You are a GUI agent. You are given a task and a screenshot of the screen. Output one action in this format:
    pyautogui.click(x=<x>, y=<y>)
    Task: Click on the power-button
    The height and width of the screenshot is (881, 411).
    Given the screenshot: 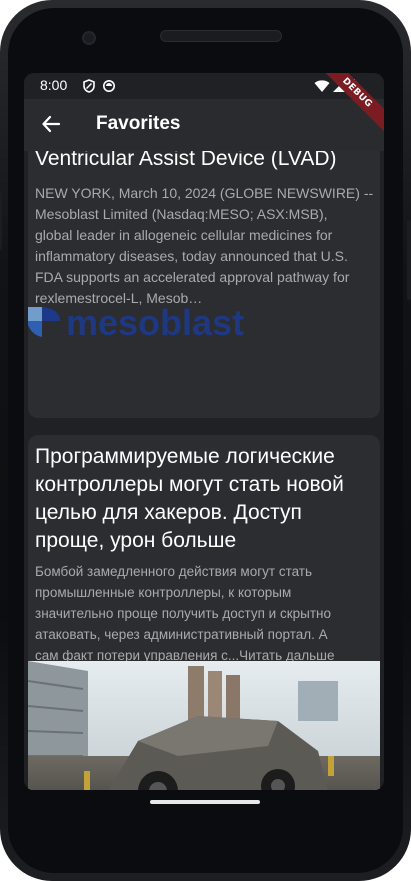 What is the action you would take?
    pyautogui.click(x=409, y=260)
    